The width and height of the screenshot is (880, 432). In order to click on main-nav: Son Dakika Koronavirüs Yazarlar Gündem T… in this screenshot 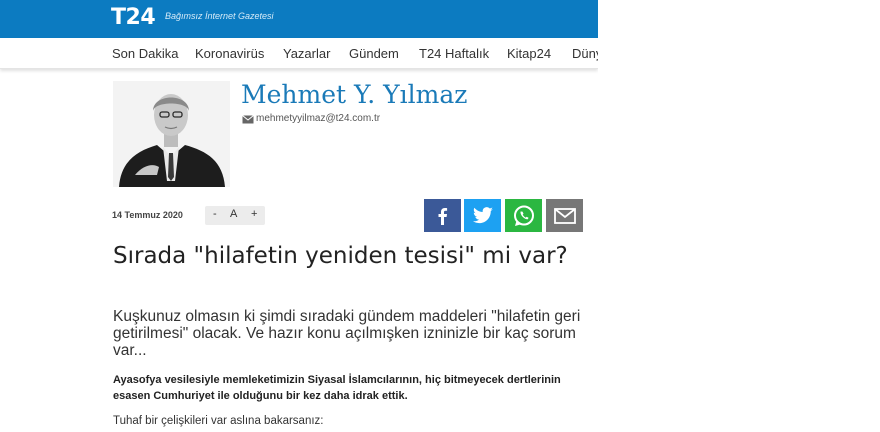, I will do `click(299, 53)`.